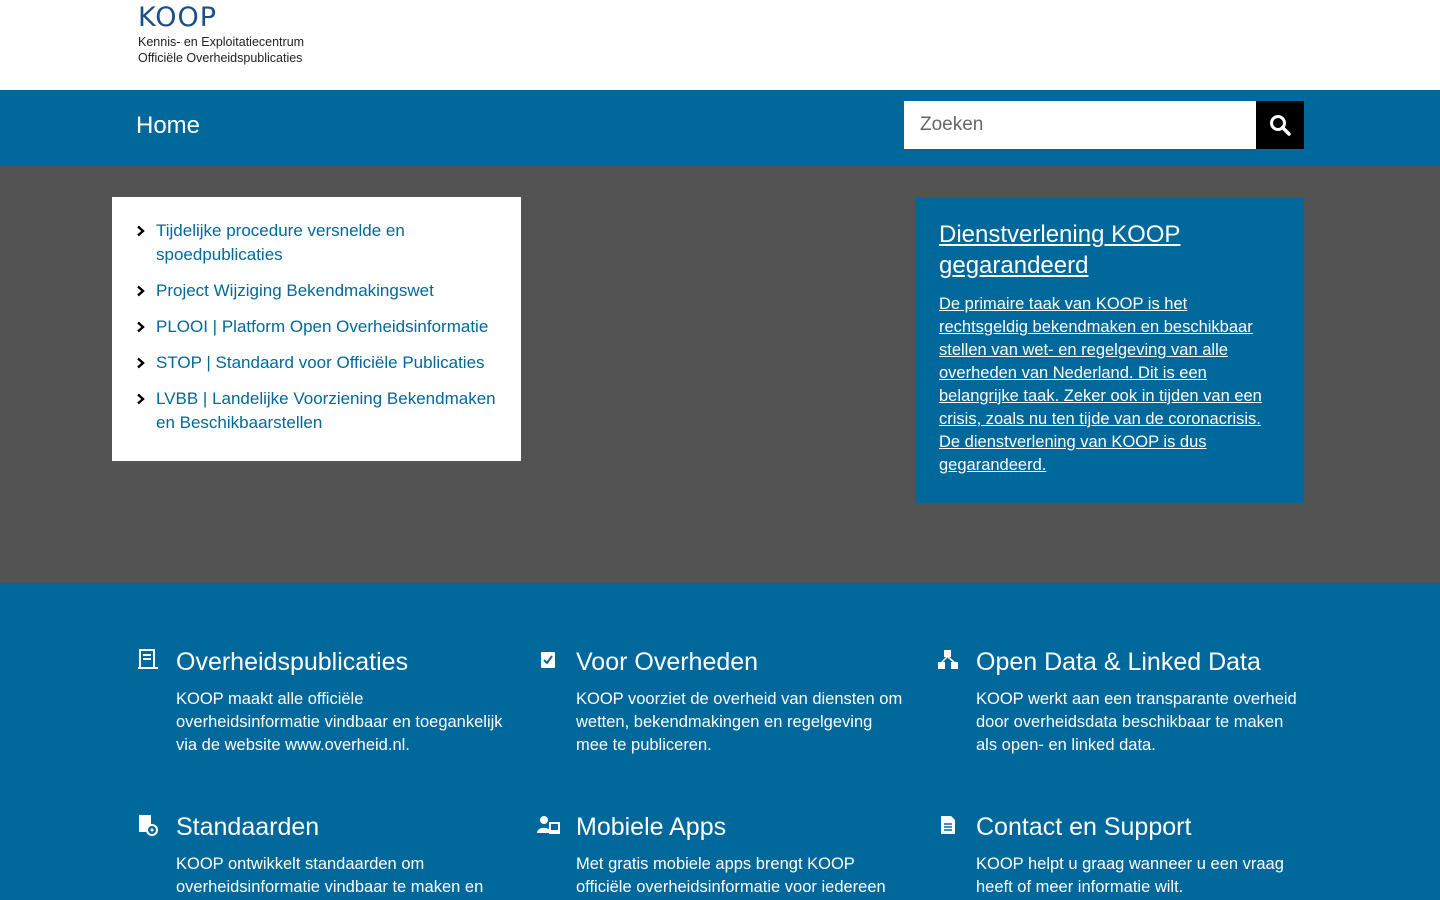  Describe the element at coordinates (148, 659) in the screenshot. I see `document-icon` at that location.